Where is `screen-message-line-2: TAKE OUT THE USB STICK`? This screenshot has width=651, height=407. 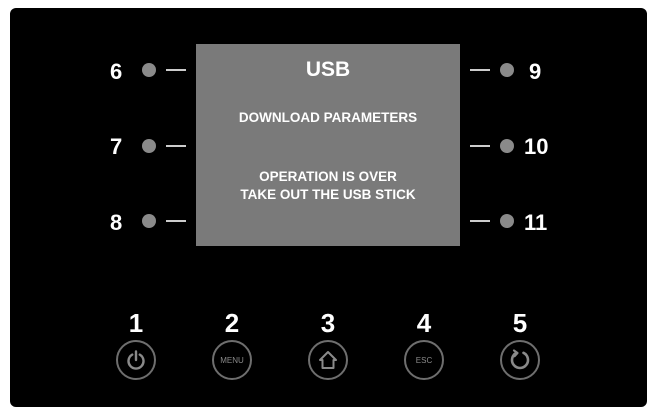
screen-message-line-2: TAKE OUT THE USB STICK is located at coordinates (328, 194).